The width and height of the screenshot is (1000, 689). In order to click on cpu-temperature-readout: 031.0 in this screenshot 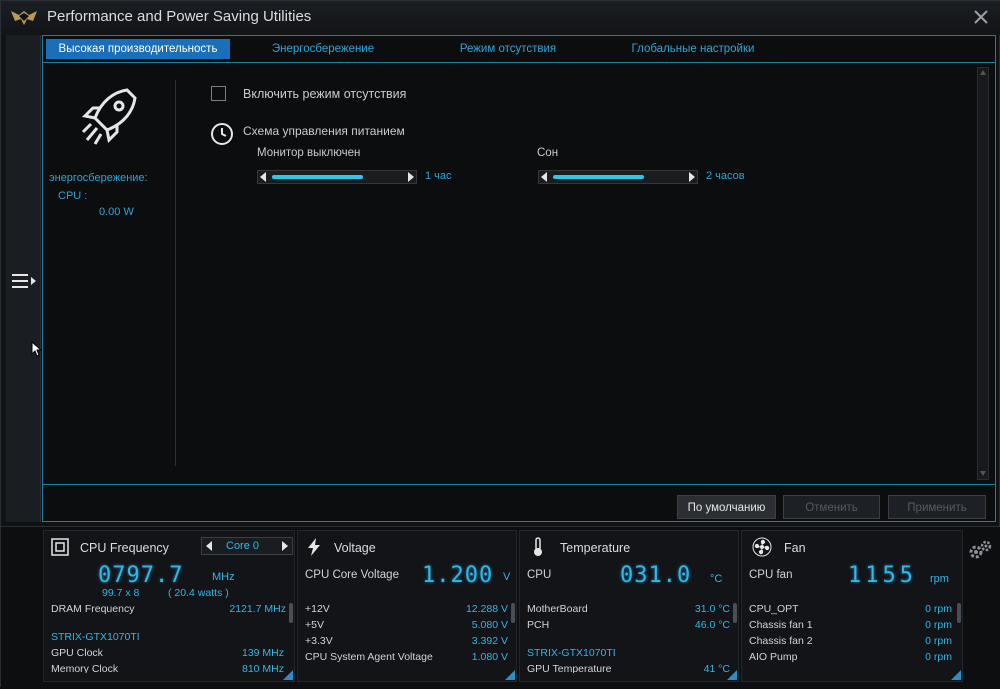, I will do `click(656, 575)`.